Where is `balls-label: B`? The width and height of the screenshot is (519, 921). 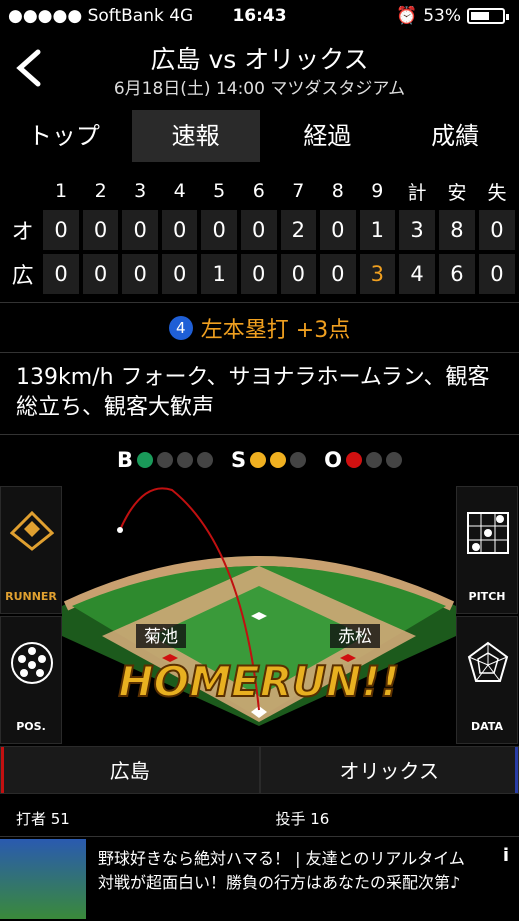 balls-label: B is located at coordinates (125, 460).